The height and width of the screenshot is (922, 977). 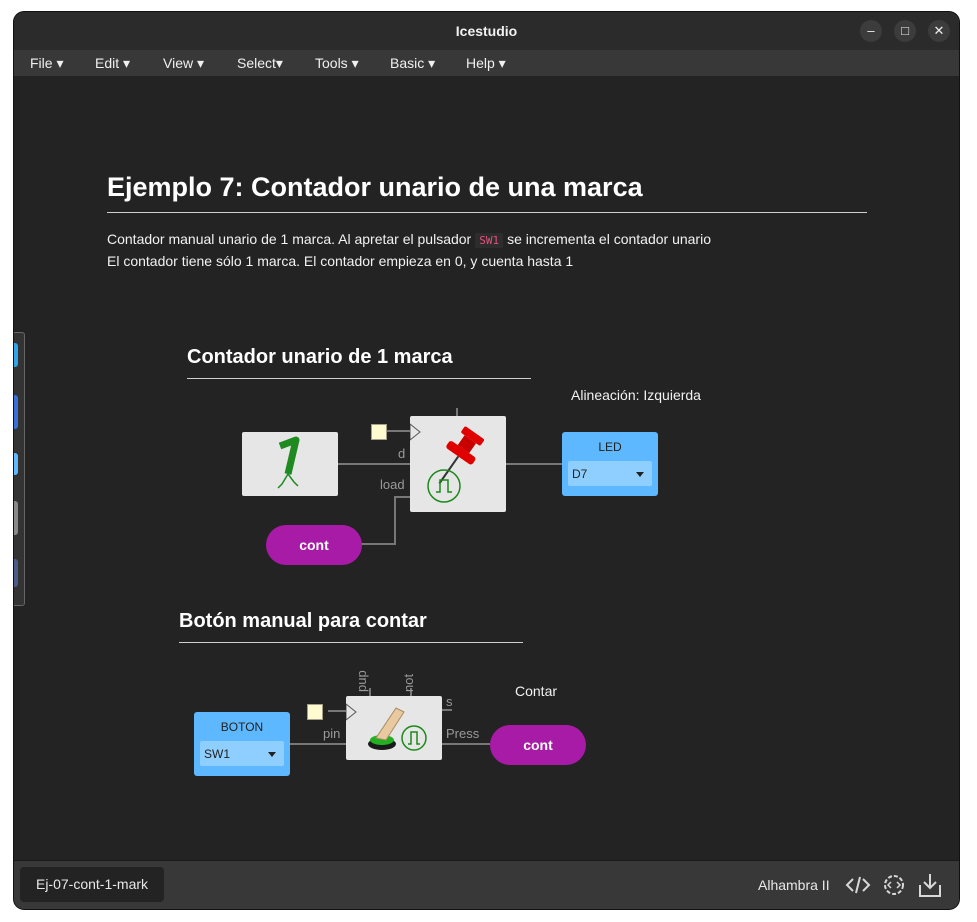 I want to click on window-title: Icestudio, so click(x=486, y=31).